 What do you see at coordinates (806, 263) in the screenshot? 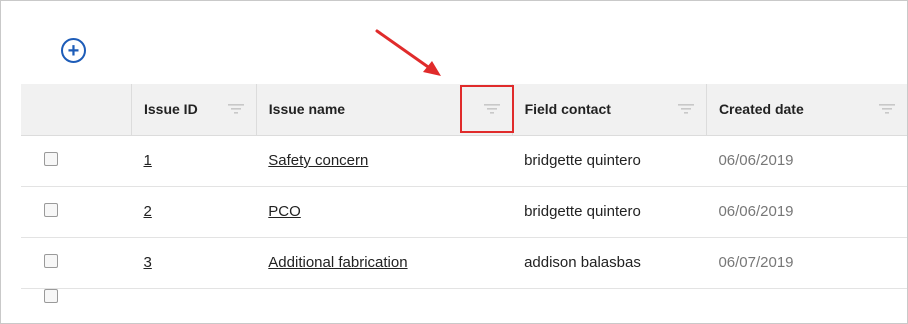
I see `created-date-cell: 06/07/2019` at bounding box center [806, 263].